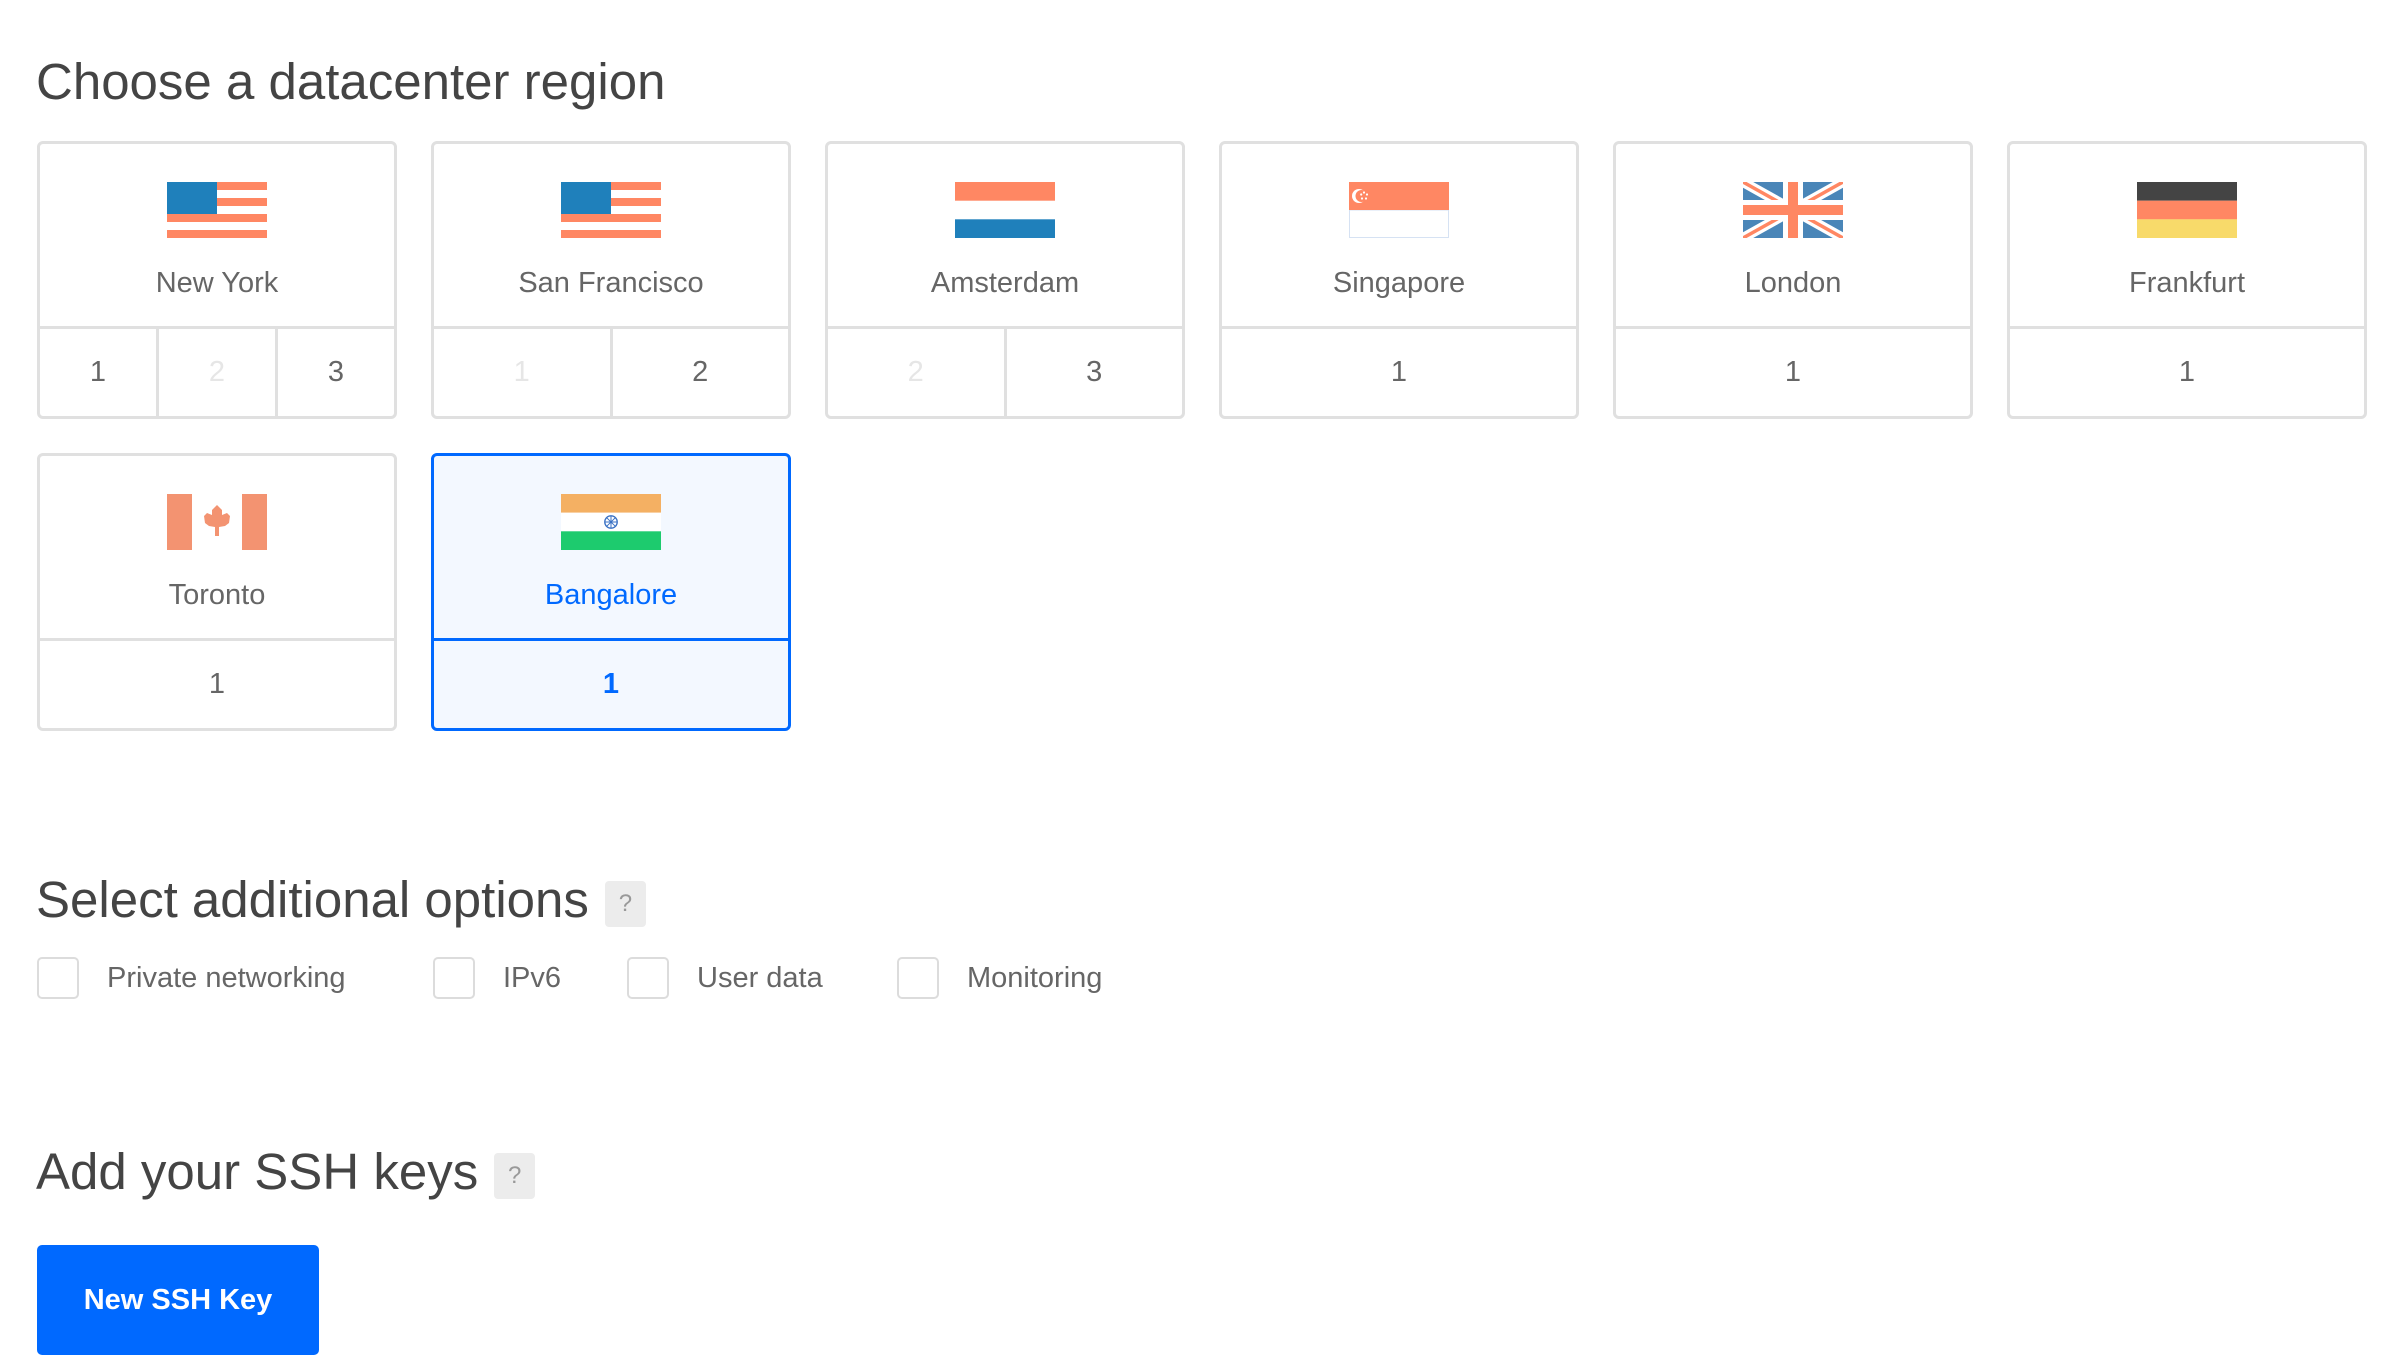 The width and height of the screenshot is (2398, 1372). What do you see at coordinates (257, 1171) in the screenshot?
I see `ssh-title-text: Add your SSH keys` at bounding box center [257, 1171].